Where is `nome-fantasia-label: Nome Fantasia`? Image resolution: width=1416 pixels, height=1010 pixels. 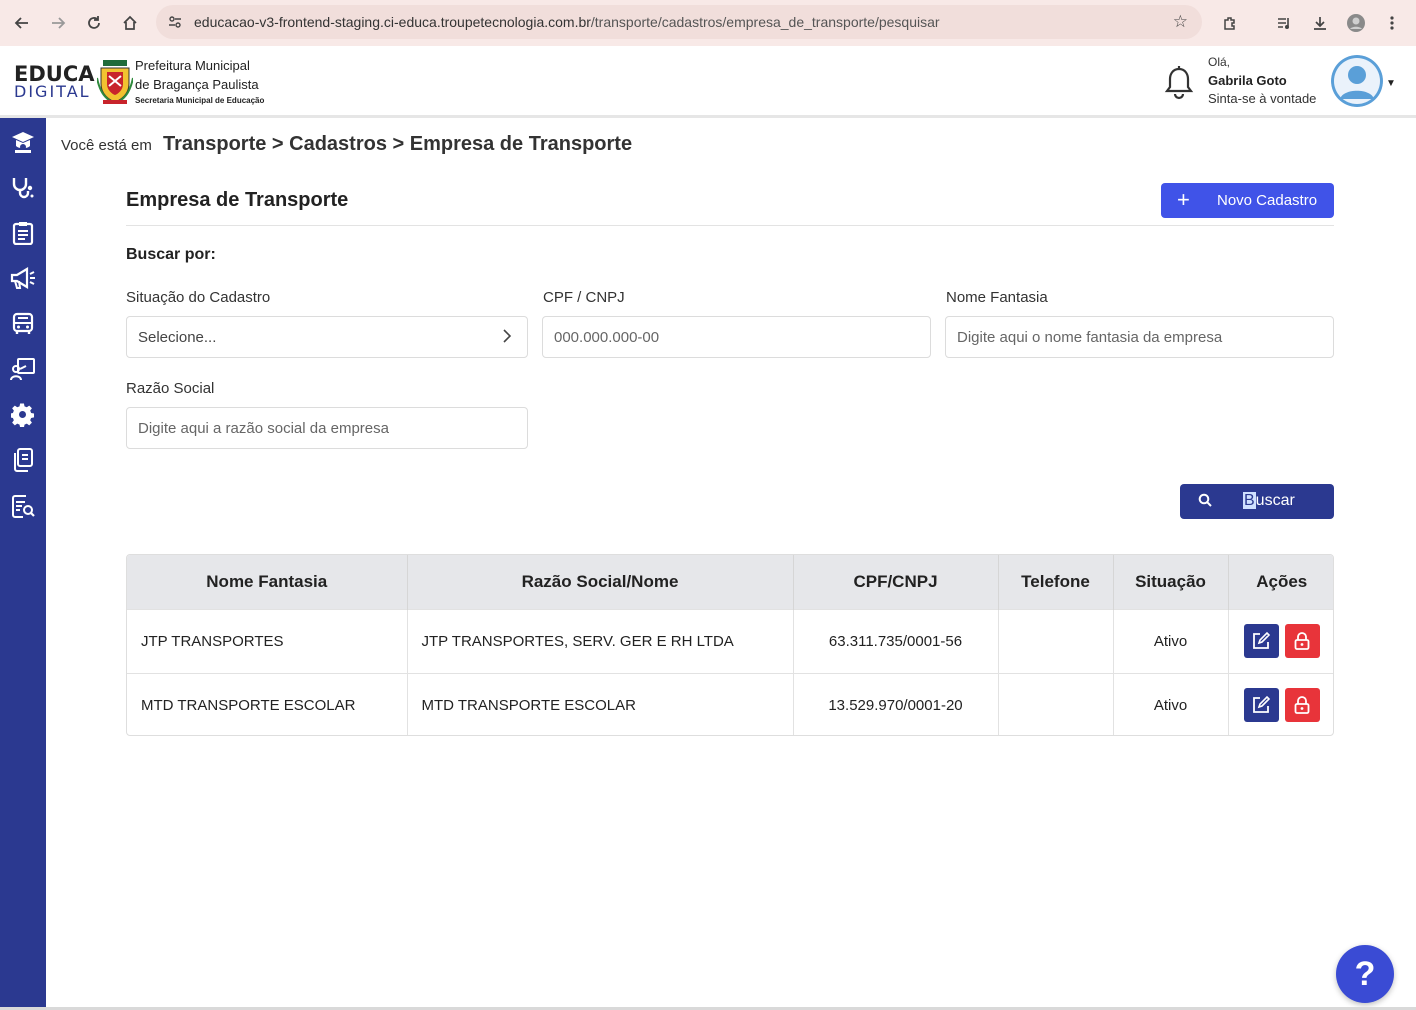
nome-fantasia-label: Nome Fantasia is located at coordinates (997, 297).